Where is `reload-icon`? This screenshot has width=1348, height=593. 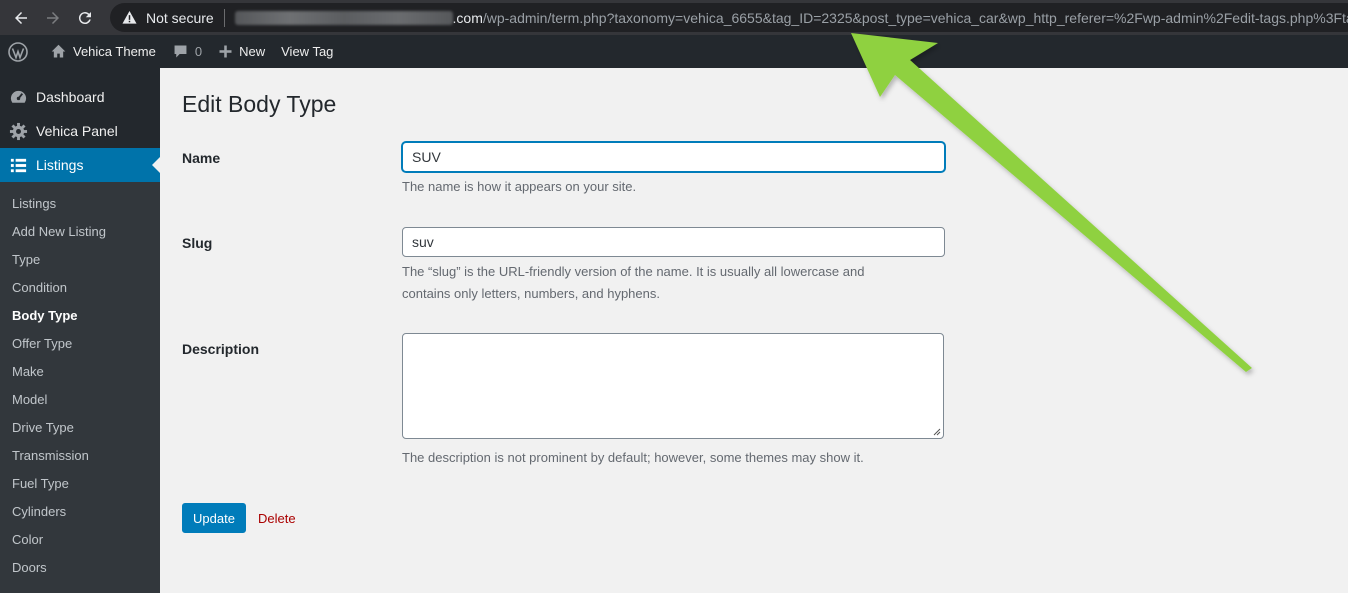 reload-icon is located at coordinates (85, 18).